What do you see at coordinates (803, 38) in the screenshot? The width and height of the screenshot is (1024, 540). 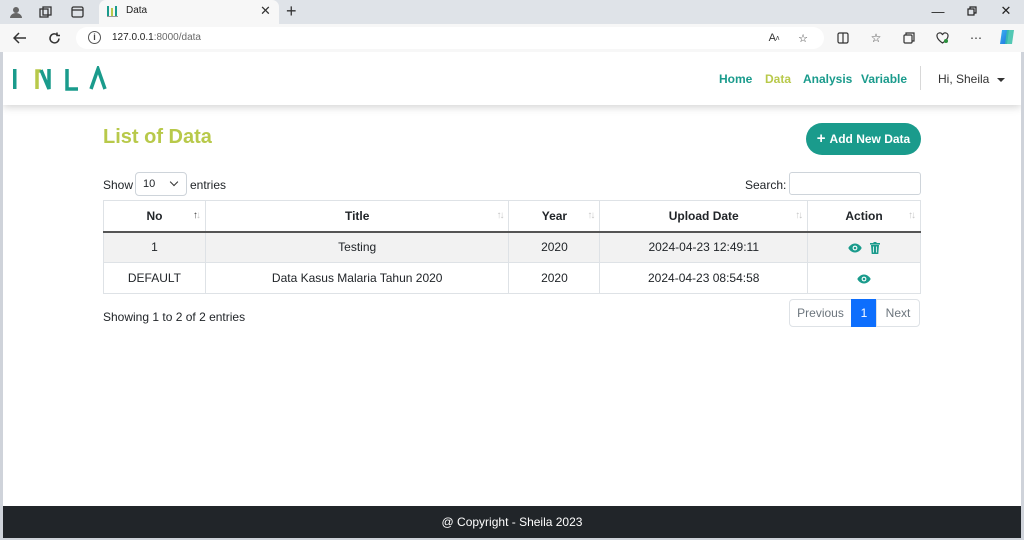 I see `favorite-star-icon: ☆` at bounding box center [803, 38].